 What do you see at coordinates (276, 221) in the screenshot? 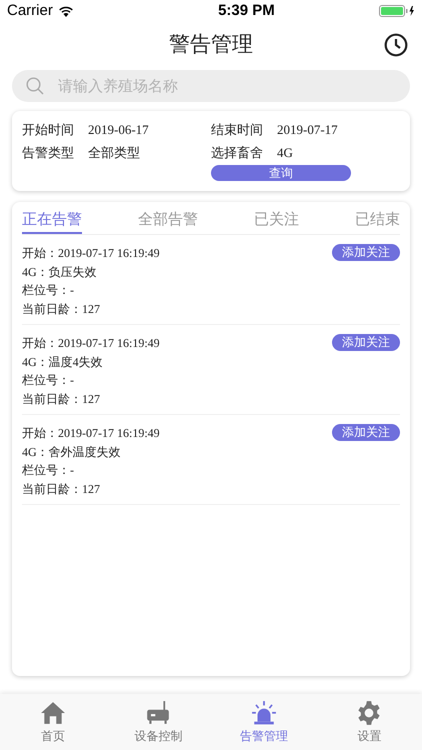
I see `tab: 已关注` at bounding box center [276, 221].